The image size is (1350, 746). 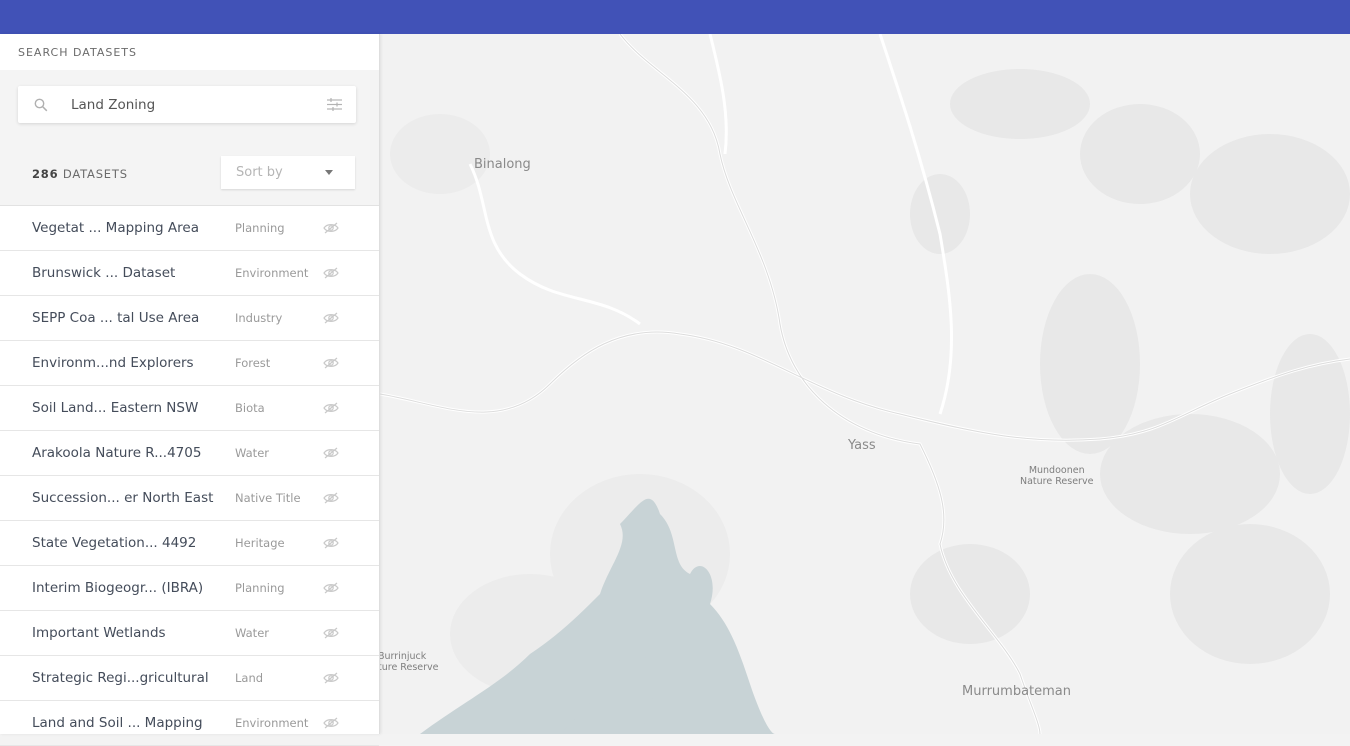 What do you see at coordinates (675, 17) in the screenshot?
I see `top-app-bar` at bounding box center [675, 17].